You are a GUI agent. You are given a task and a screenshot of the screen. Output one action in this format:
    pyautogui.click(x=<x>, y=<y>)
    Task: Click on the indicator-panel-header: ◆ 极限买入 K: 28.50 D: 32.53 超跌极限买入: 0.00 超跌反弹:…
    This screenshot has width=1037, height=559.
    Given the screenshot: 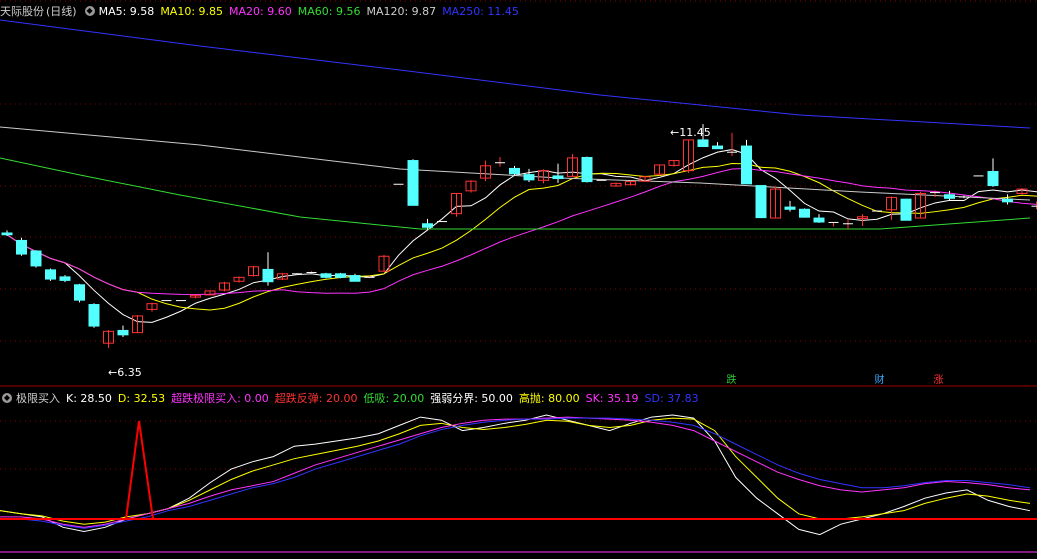 What is the action you would take?
    pyautogui.click(x=352, y=398)
    